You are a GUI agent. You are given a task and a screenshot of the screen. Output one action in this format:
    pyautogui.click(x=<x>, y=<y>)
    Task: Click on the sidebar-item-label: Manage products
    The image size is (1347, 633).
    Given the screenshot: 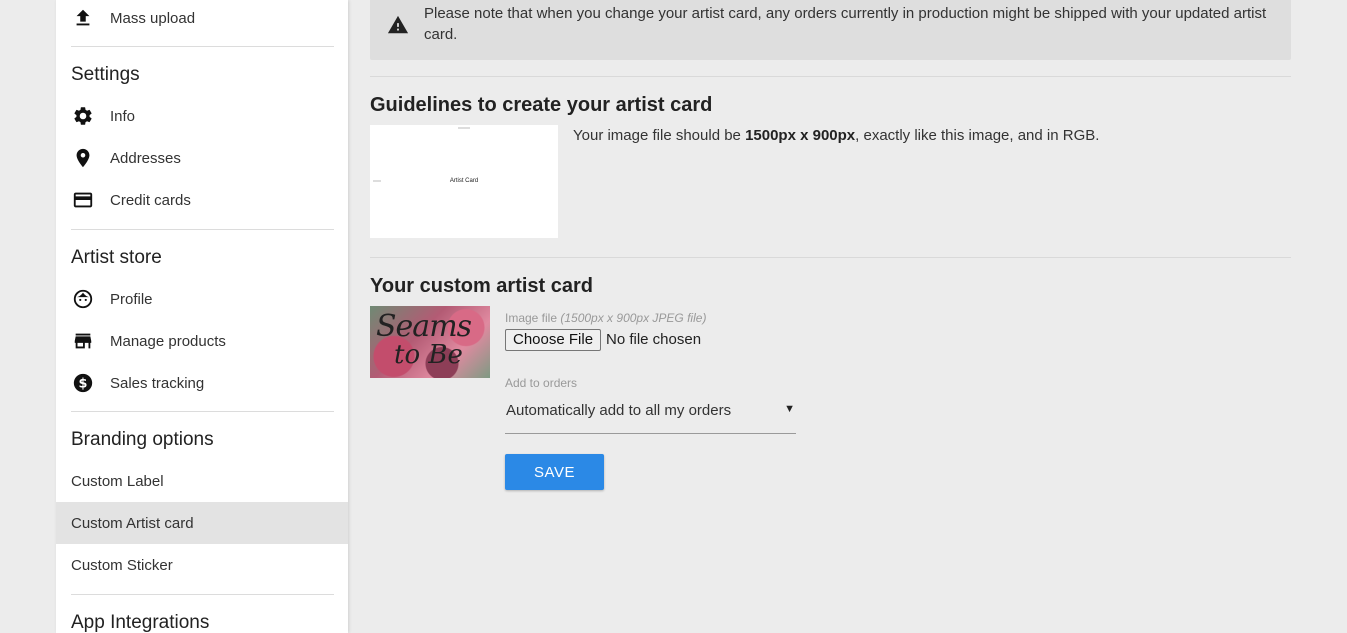 What is the action you would take?
    pyautogui.click(x=168, y=341)
    